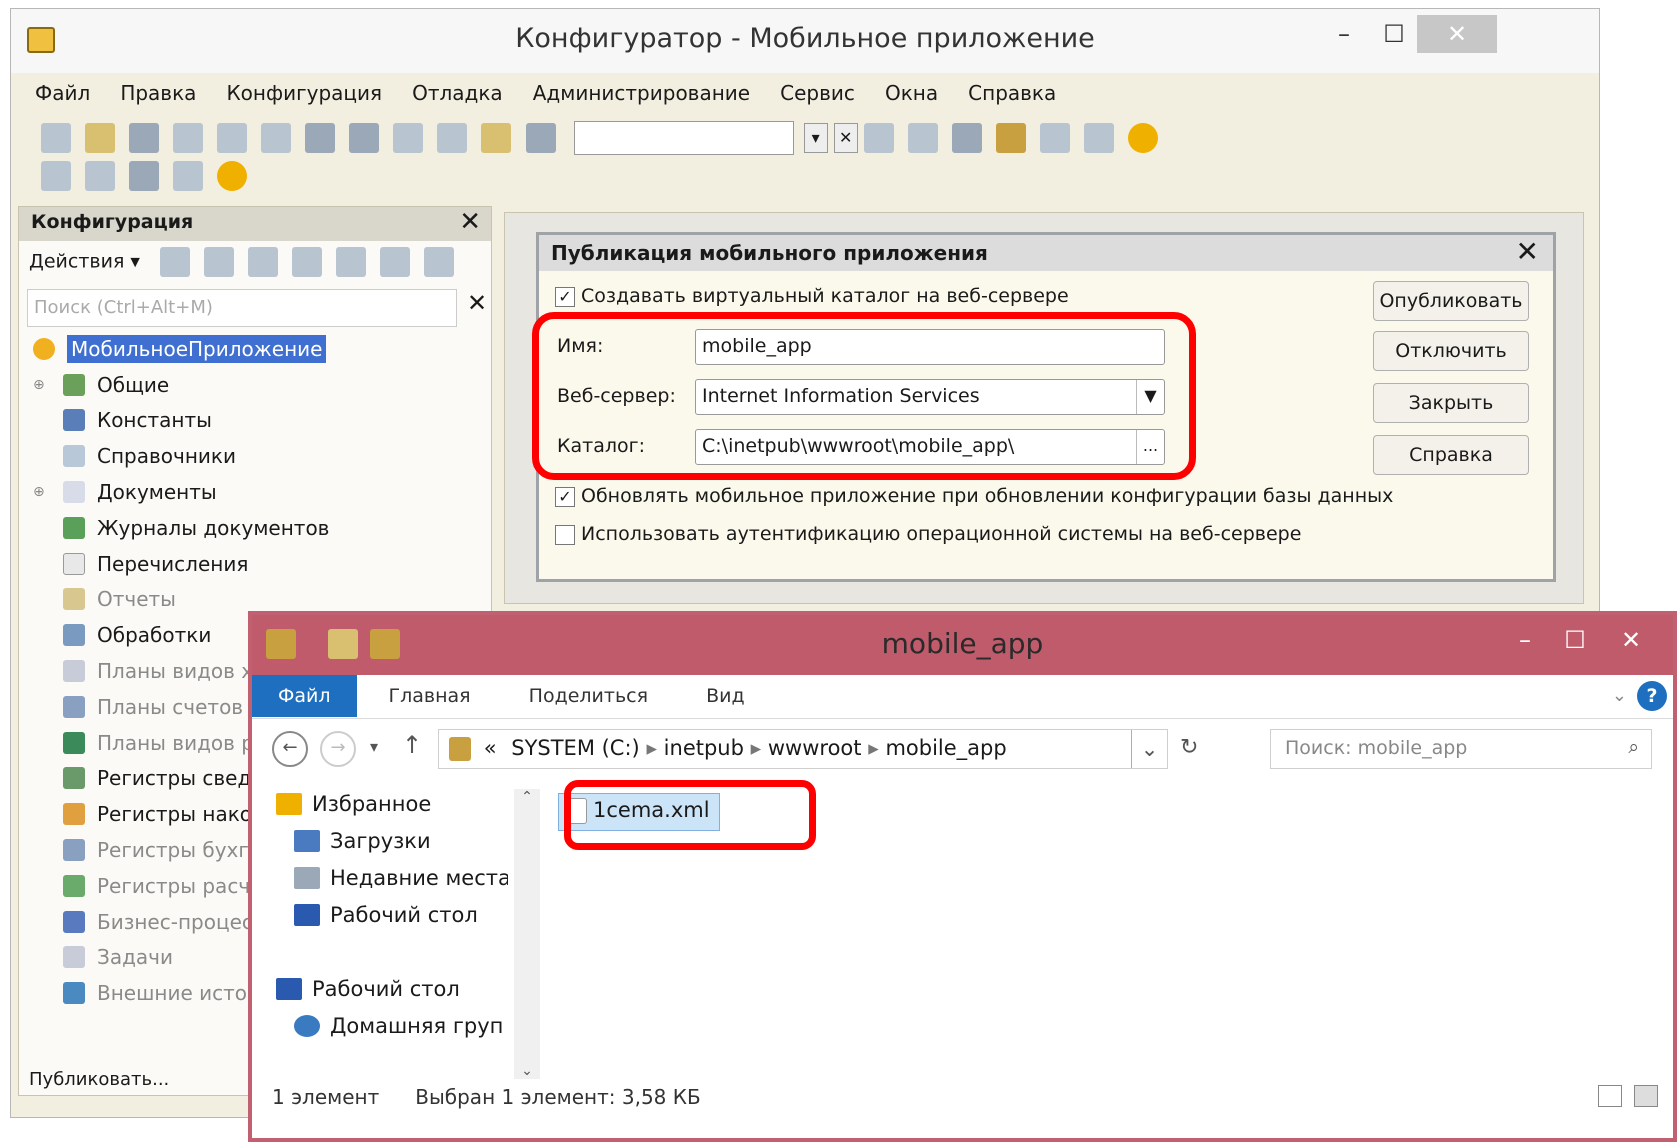 The image size is (1677, 1142). I want to click on menu-edit: Правка, so click(158, 93).